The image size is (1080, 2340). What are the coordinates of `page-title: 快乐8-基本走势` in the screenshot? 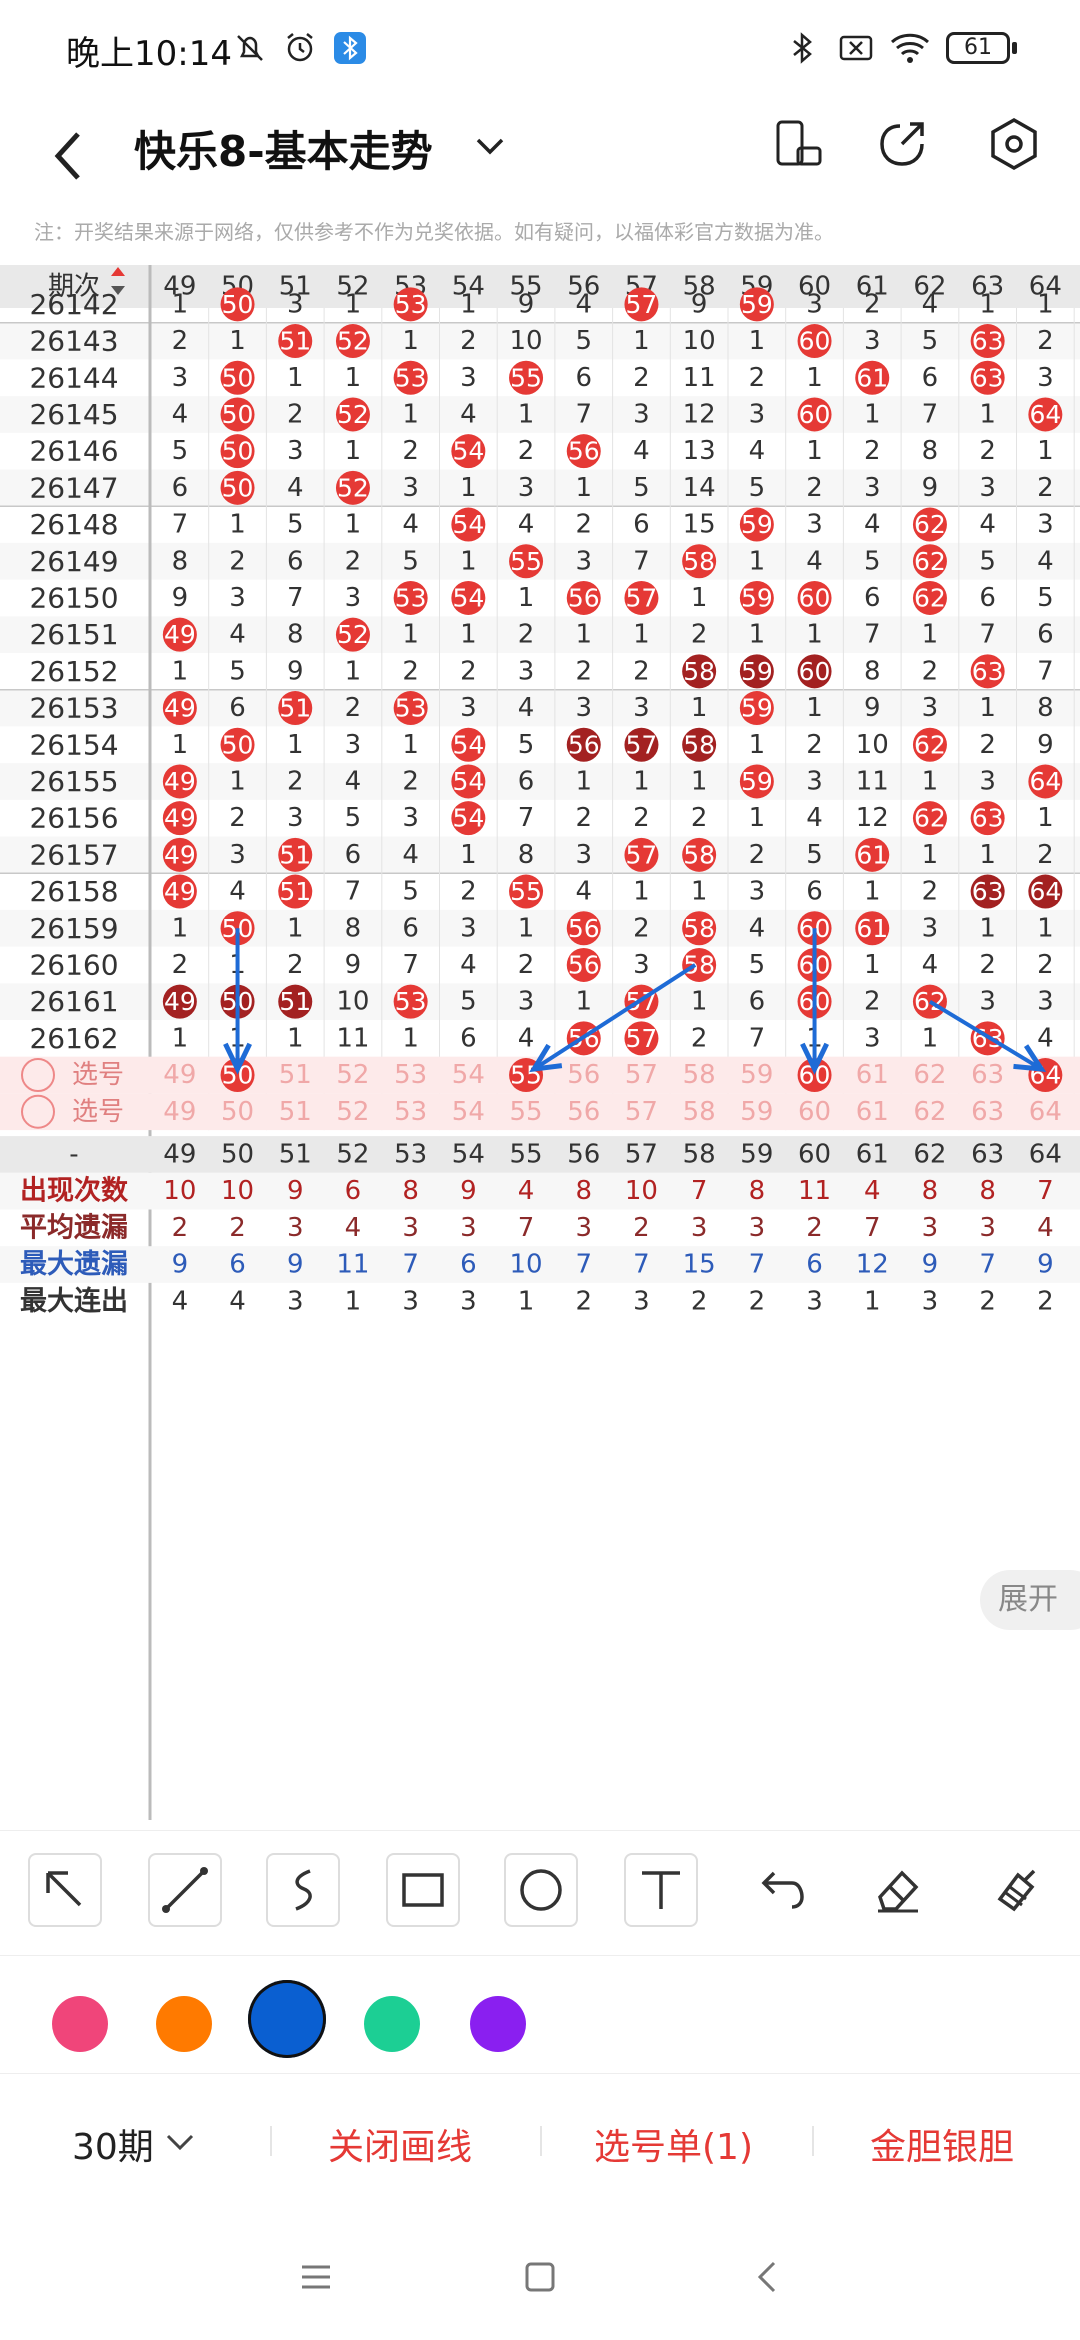 It's located at (283, 151).